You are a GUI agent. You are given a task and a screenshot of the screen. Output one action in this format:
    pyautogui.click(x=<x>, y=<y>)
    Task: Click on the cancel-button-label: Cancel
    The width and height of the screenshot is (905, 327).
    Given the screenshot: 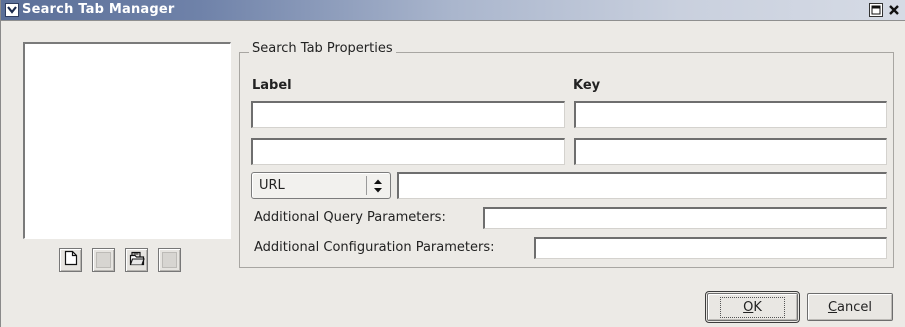 What is the action you would take?
    pyautogui.click(x=850, y=307)
    